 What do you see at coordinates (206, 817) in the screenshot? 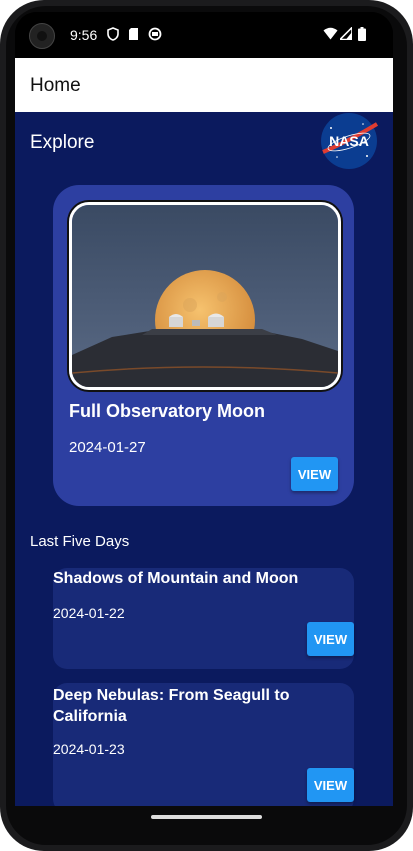
I see `home-gesture-bar` at bounding box center [206, 817].